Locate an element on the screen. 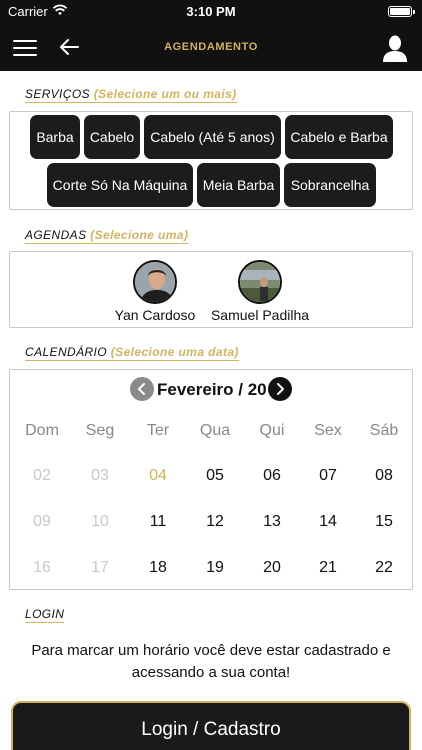 The height and width of the screenshot is (750, 422). calendar-day: 11 is located at coordinates (158, 522).